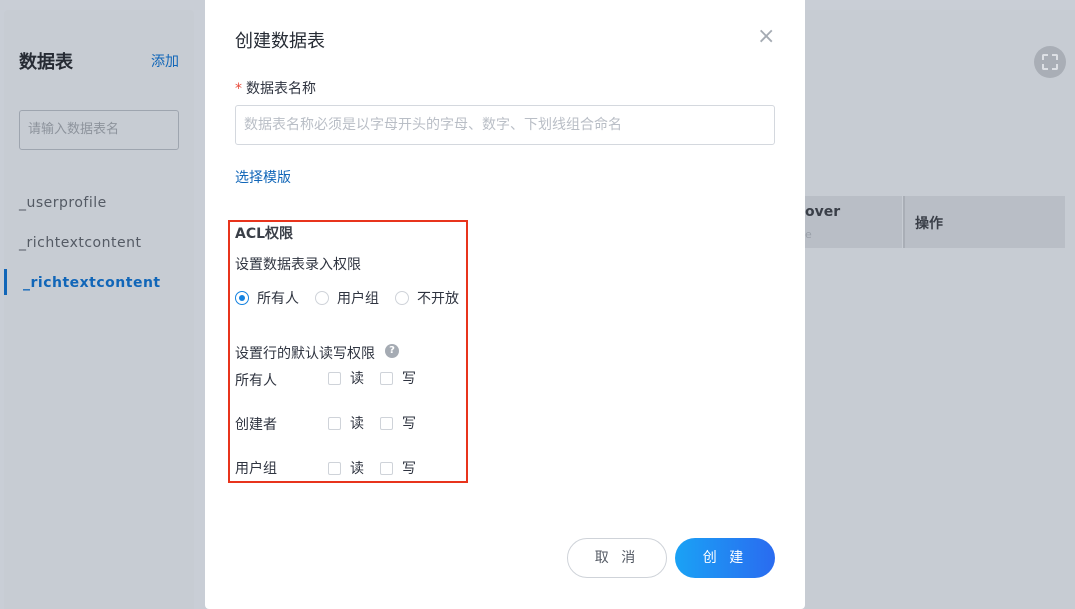 The height and width of the screenshot is (609, 1075). Describe the element at coordinates (165, 61) in the screenshot. I see `add-table-link: 添加` at that location.